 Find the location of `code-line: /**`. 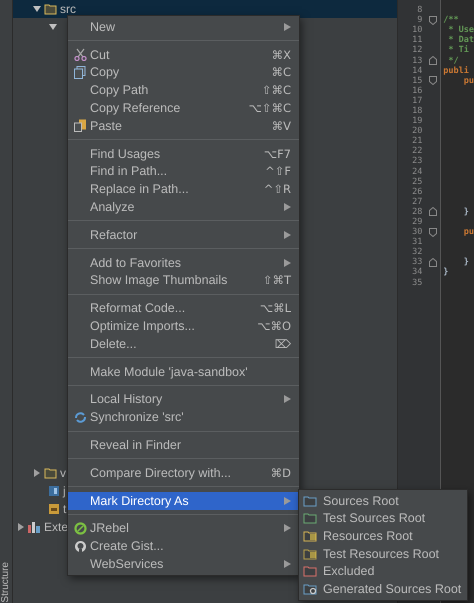

code-line: /** is located at coordinates (451, 20).